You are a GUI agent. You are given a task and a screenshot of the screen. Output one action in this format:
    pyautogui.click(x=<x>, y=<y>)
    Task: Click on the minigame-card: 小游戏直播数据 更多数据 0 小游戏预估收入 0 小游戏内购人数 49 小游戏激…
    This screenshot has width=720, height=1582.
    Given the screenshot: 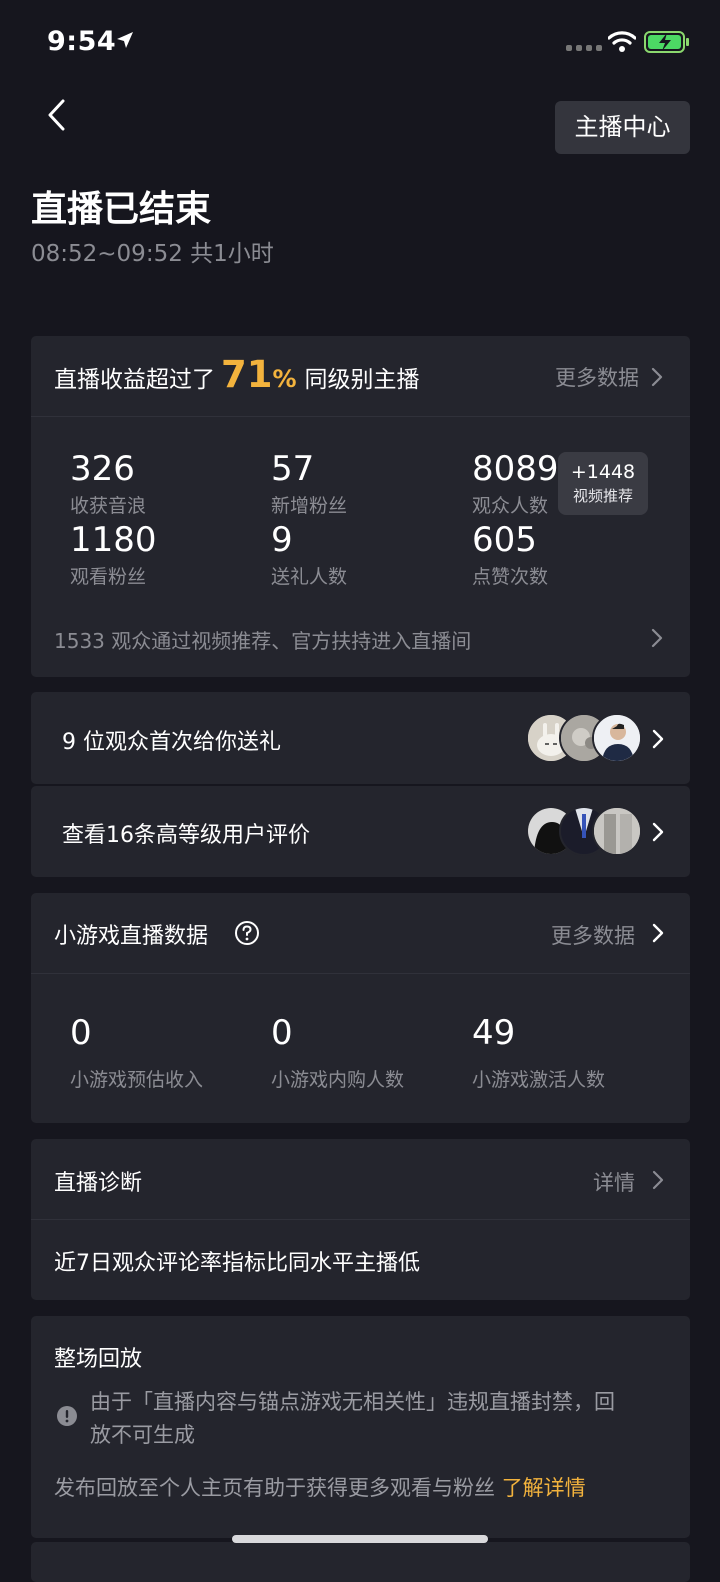 What is the action you would take?
    pyautogui.click(x=360, y=1008)
    